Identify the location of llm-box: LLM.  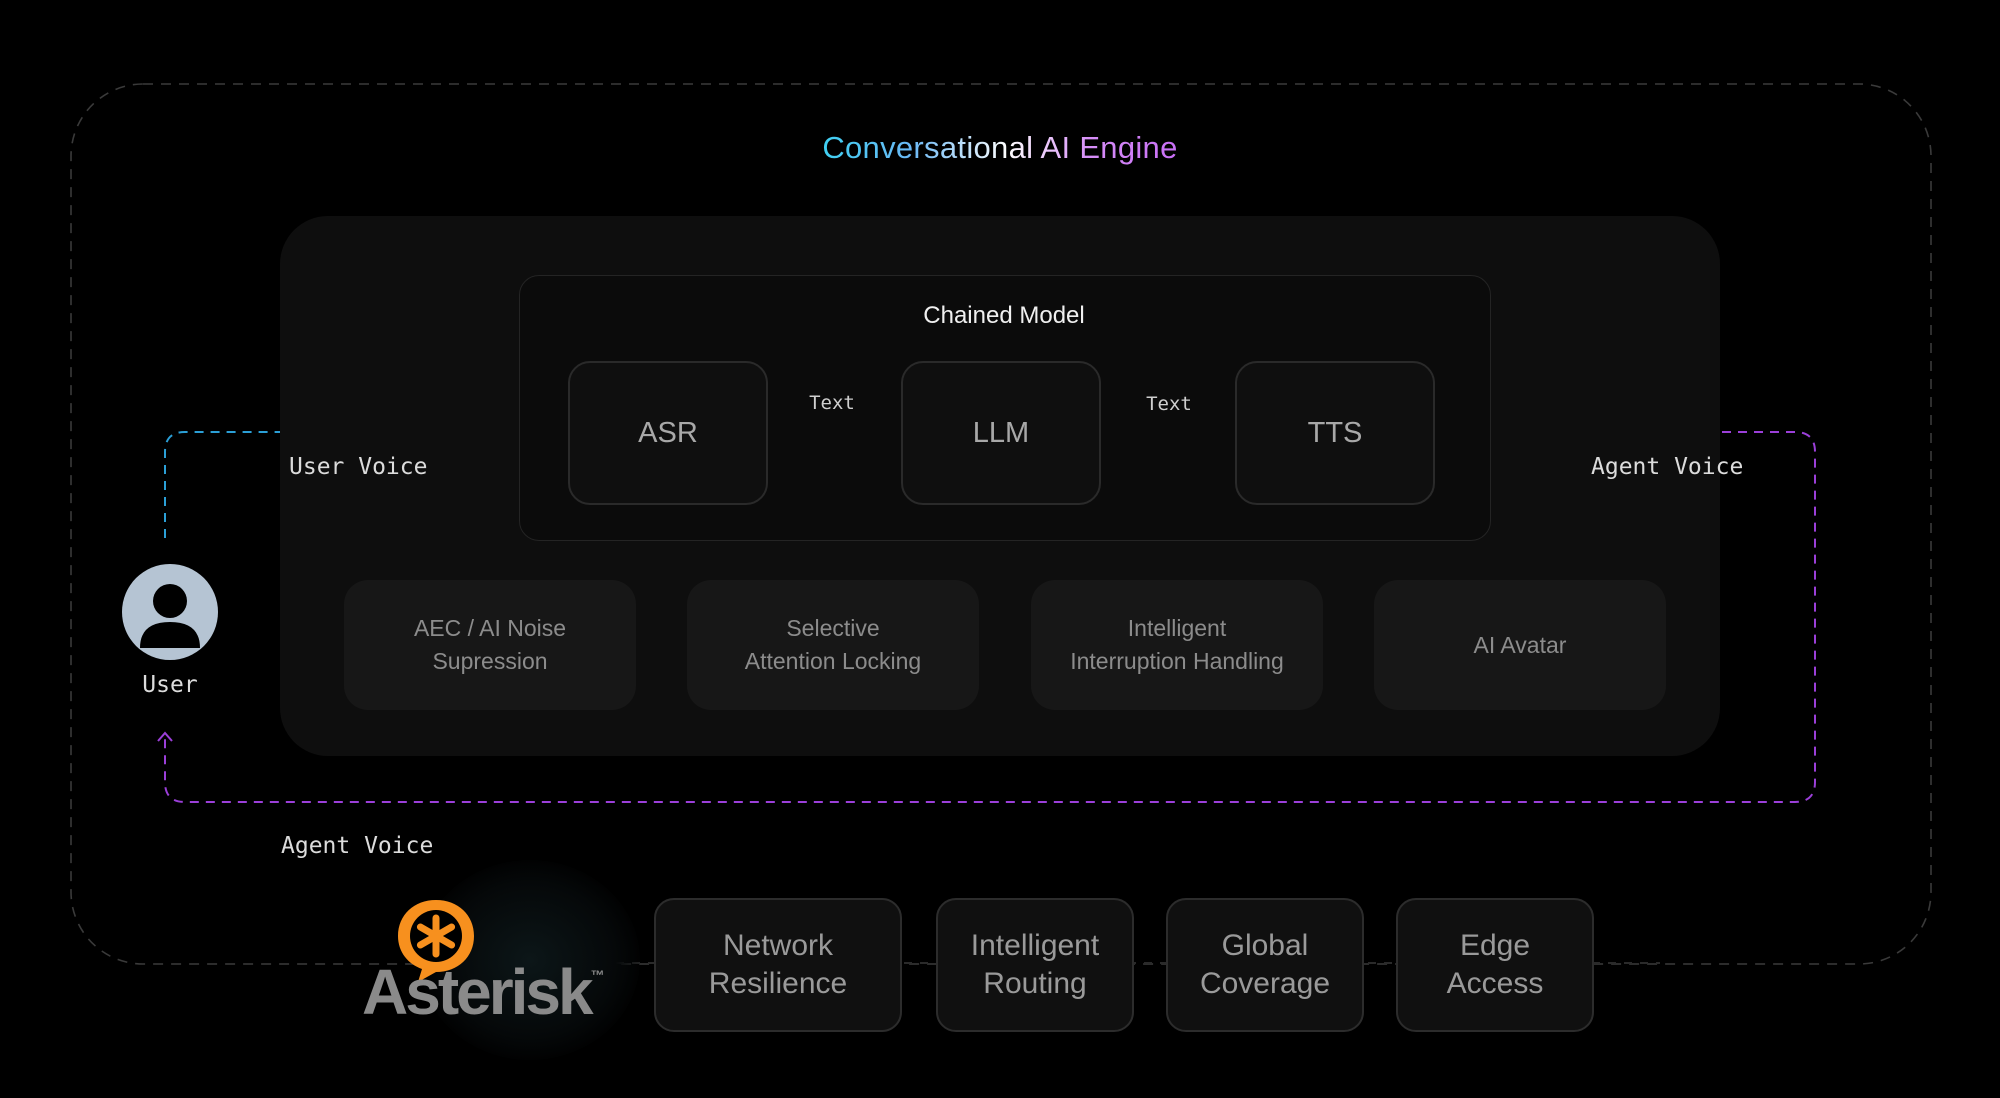
(1001, 433).